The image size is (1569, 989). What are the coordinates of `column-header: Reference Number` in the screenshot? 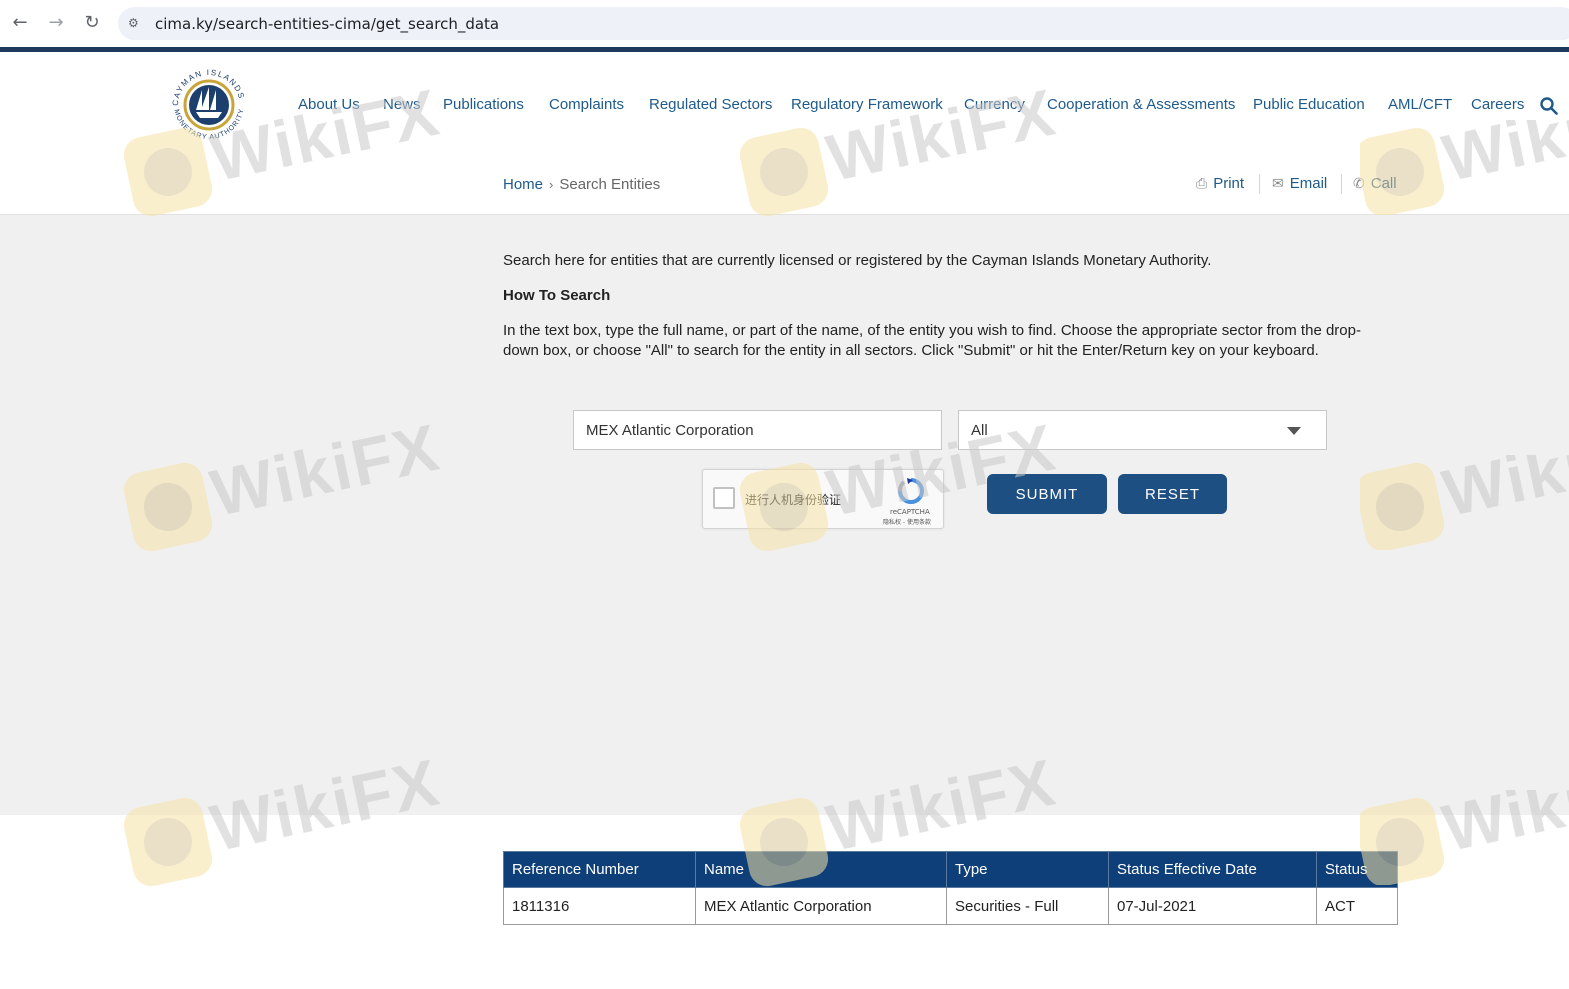 It's located at (599, 869).